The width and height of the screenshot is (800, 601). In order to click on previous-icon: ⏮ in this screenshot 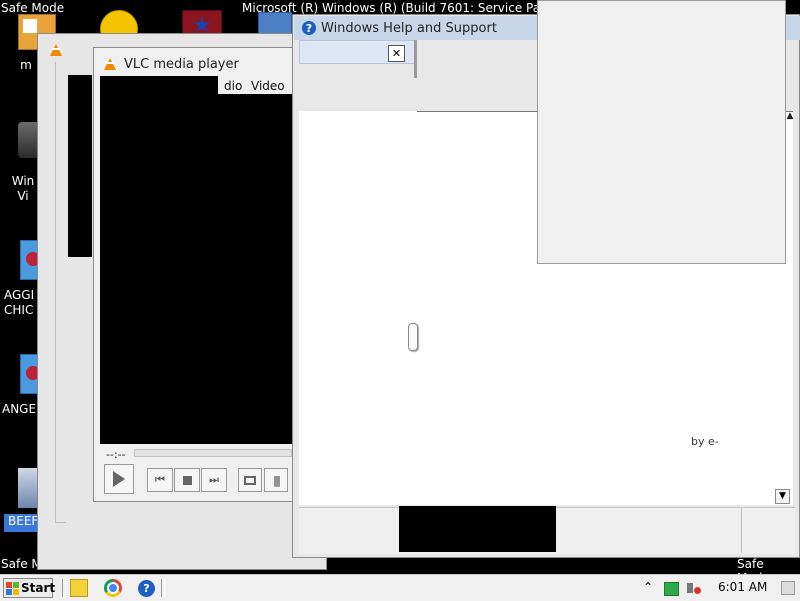, I will do `click(160, 479)`.